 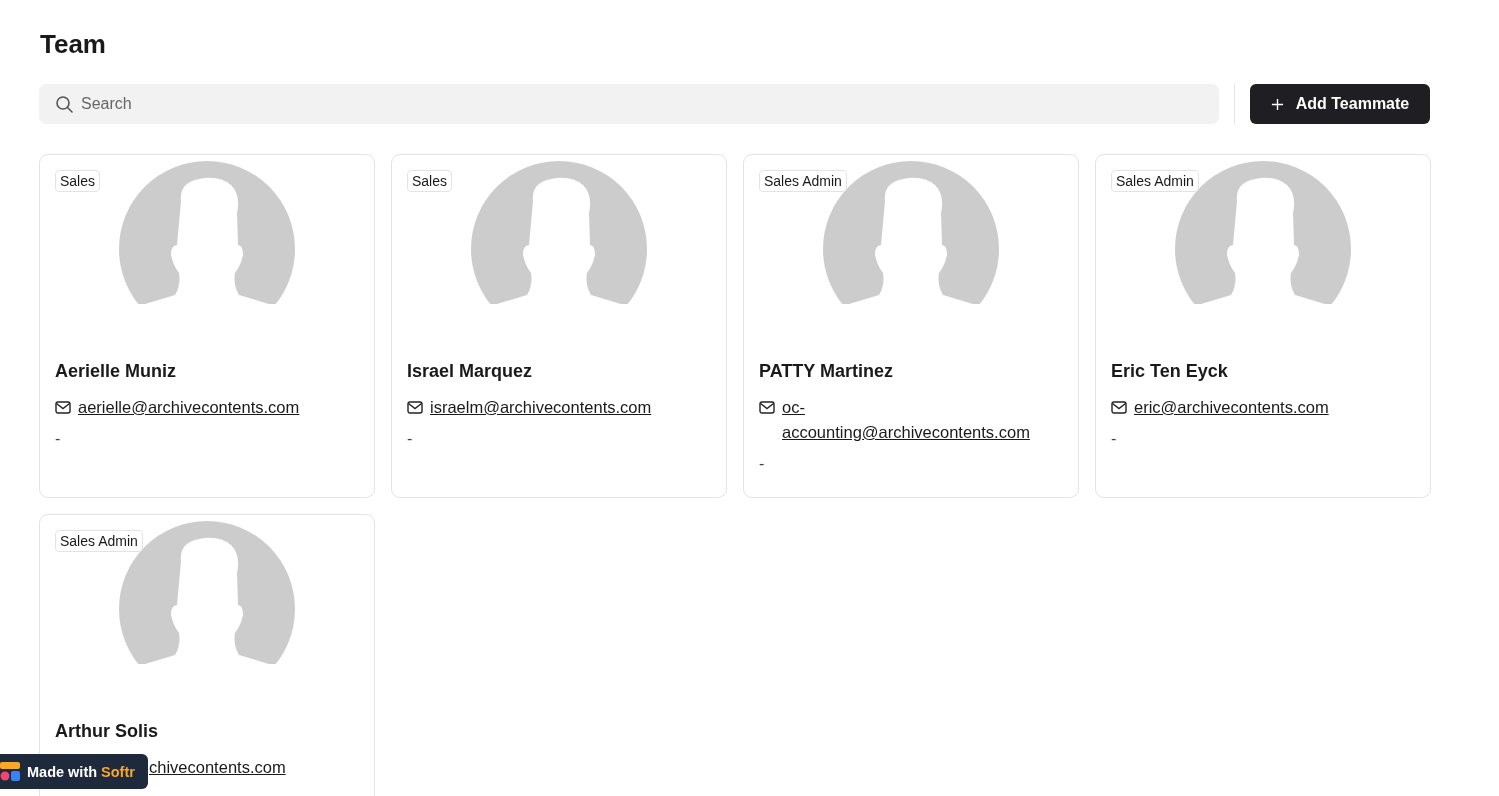 What do you see at coordinates (1340, 104) in the screenshot?
I see `add-teammate-button: Add Teammate` at bounding box center [1340, 104].